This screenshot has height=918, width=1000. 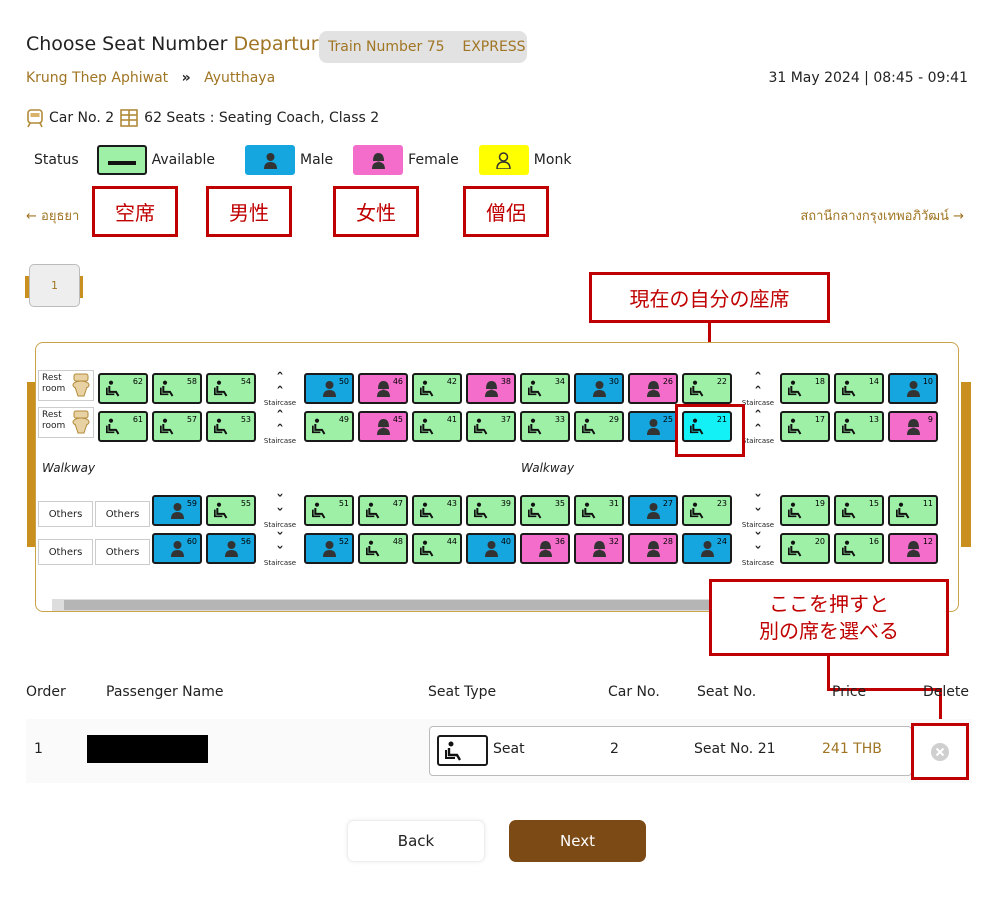 What do you see at coordinates (177, 510) in the screenshot?
I see `seat: 59` at bounding box center [177, 510].